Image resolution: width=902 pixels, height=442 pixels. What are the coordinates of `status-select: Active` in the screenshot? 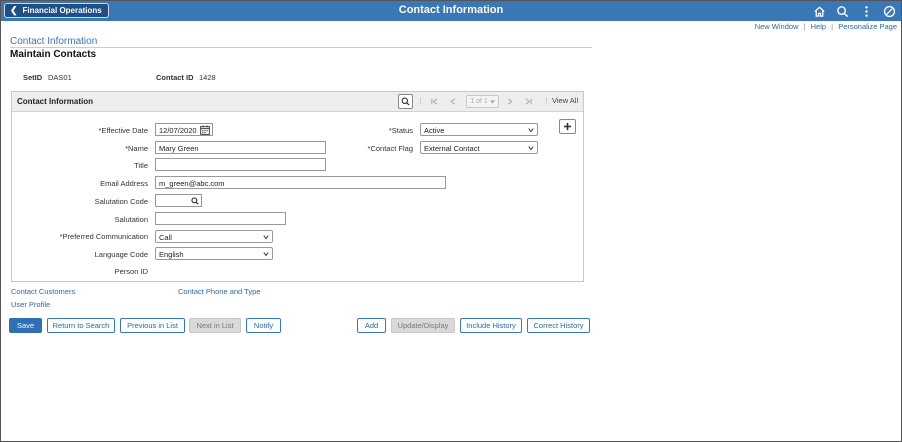 It's located at (479, 129).